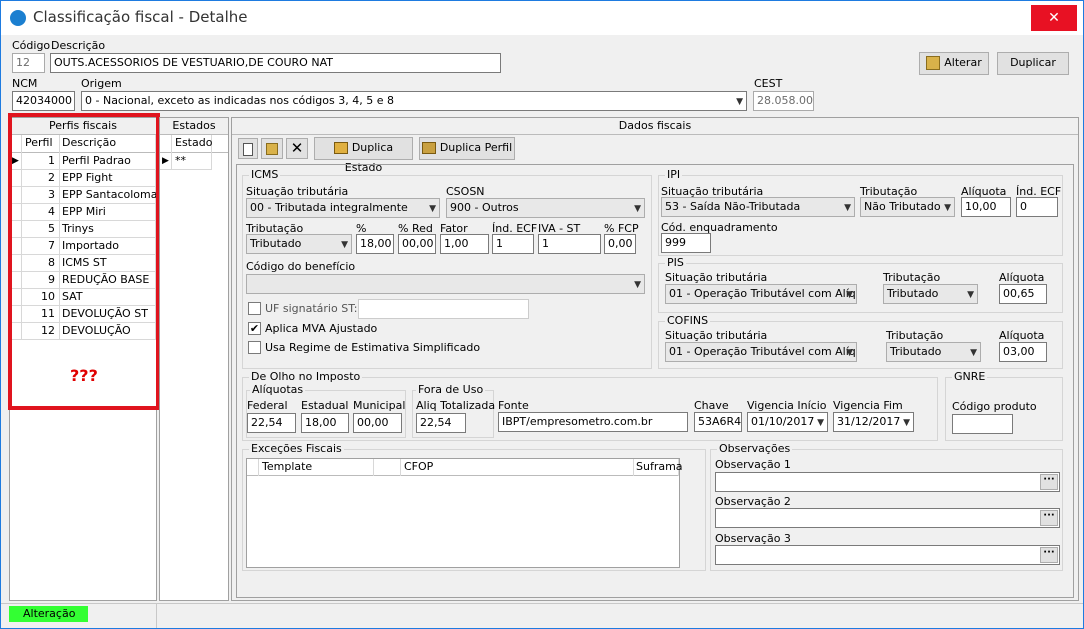 Image resolution: width=1084 pixels, height=629 pixels. What do you see at coordinates (686, 243) in the screenshot?
I see `cod-enq-field: 999` at bounding box center [686, 243].